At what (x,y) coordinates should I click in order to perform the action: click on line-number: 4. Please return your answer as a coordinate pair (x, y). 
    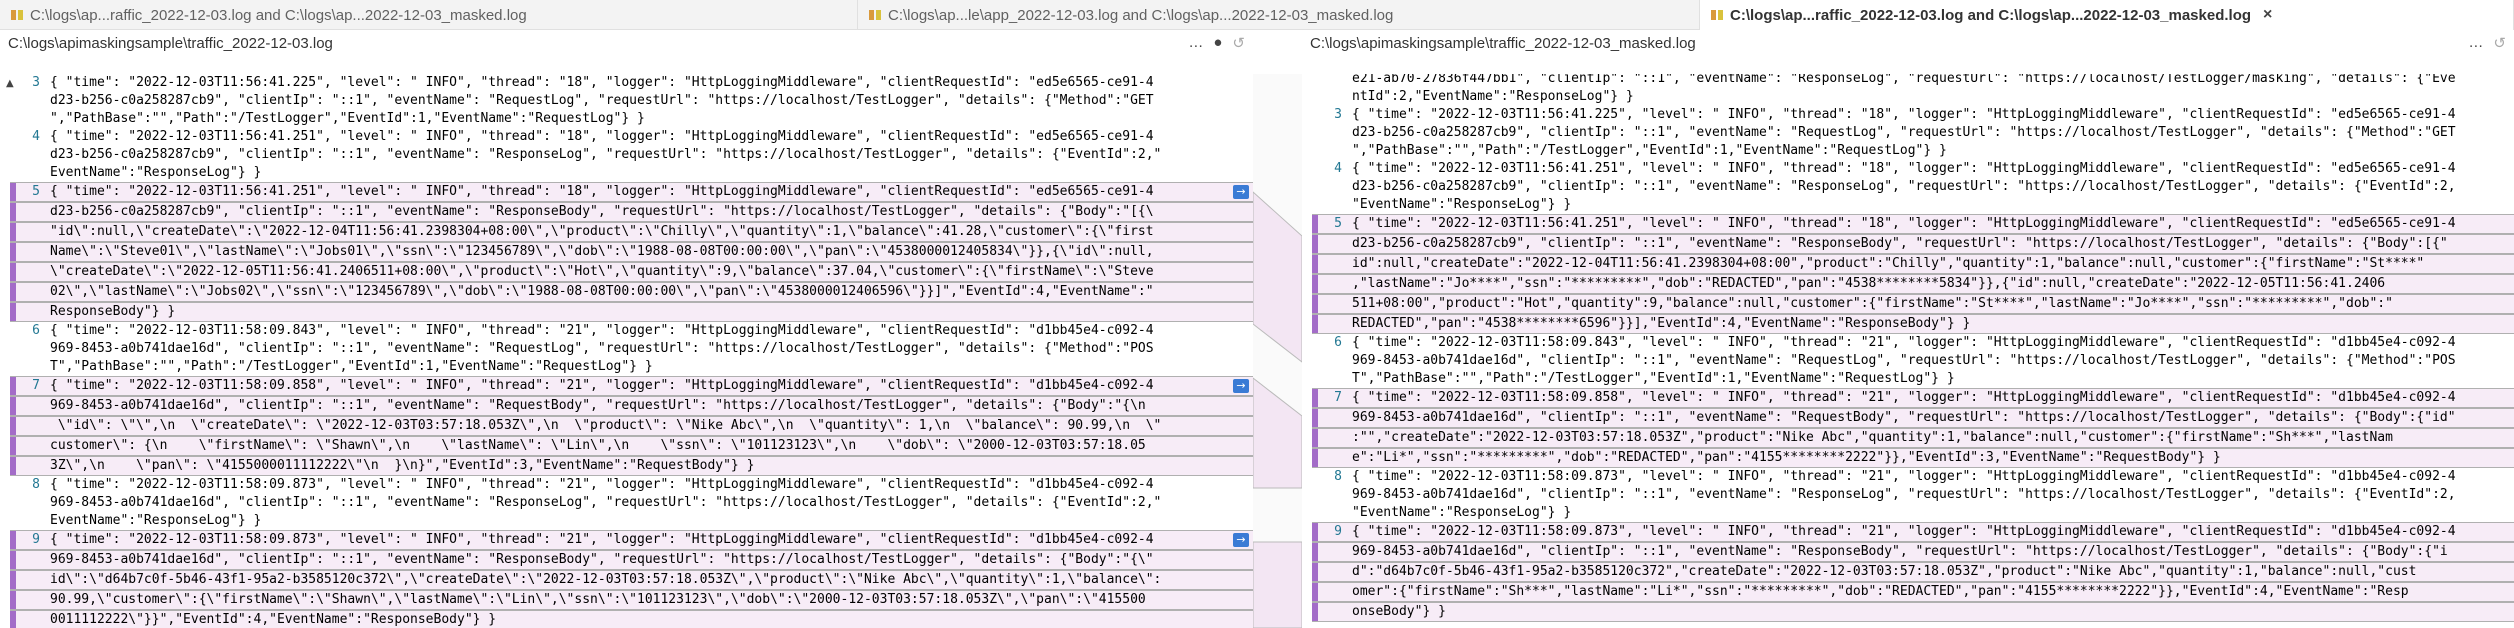
    Looking at the image, I should click on (1338, 168).